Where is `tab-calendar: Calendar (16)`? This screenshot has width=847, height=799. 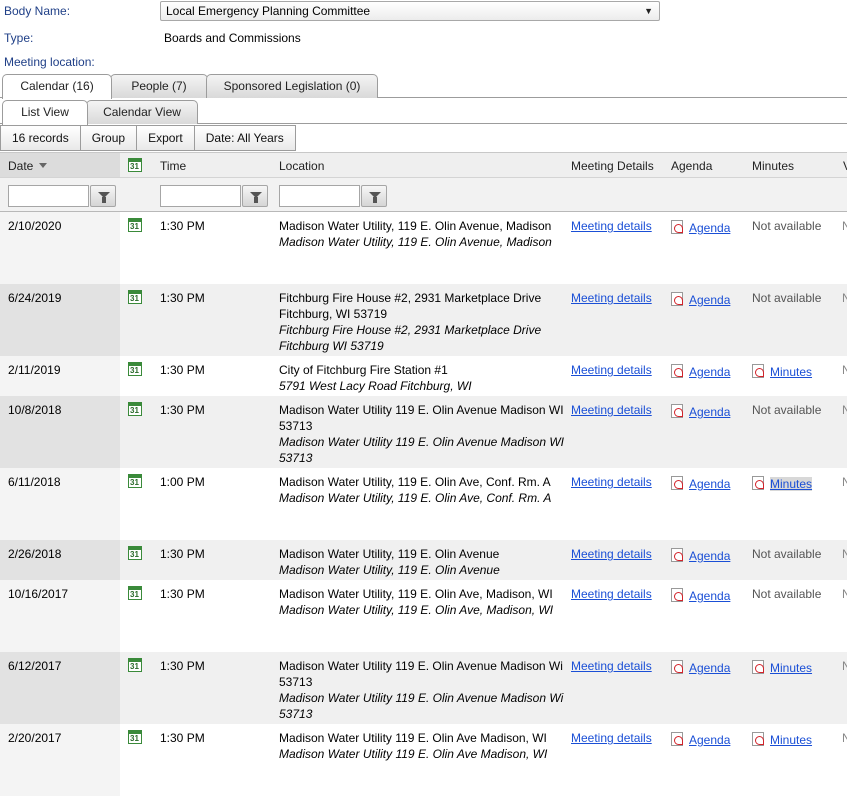
tab-calendar: Calendar (16) is located at coordinates (57, 86).